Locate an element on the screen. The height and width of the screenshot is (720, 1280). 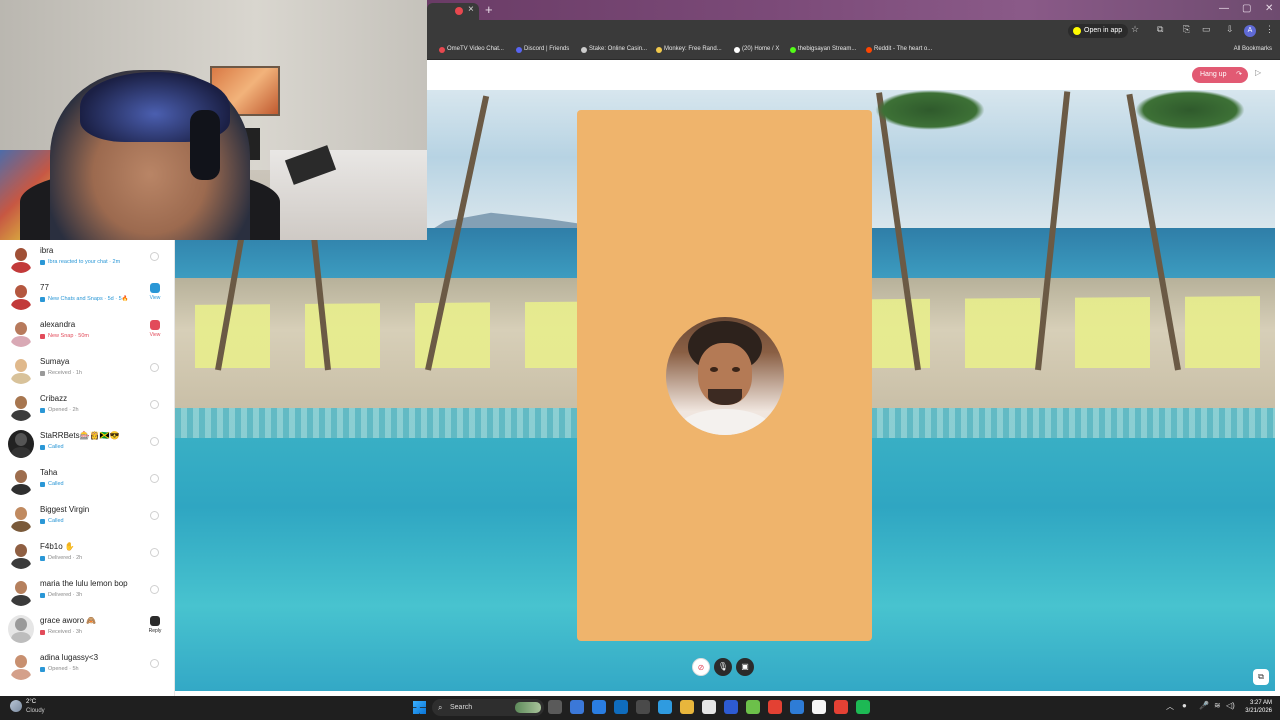
tray-microphone-icon: 🎤 is located at coordinates (1204, 705).